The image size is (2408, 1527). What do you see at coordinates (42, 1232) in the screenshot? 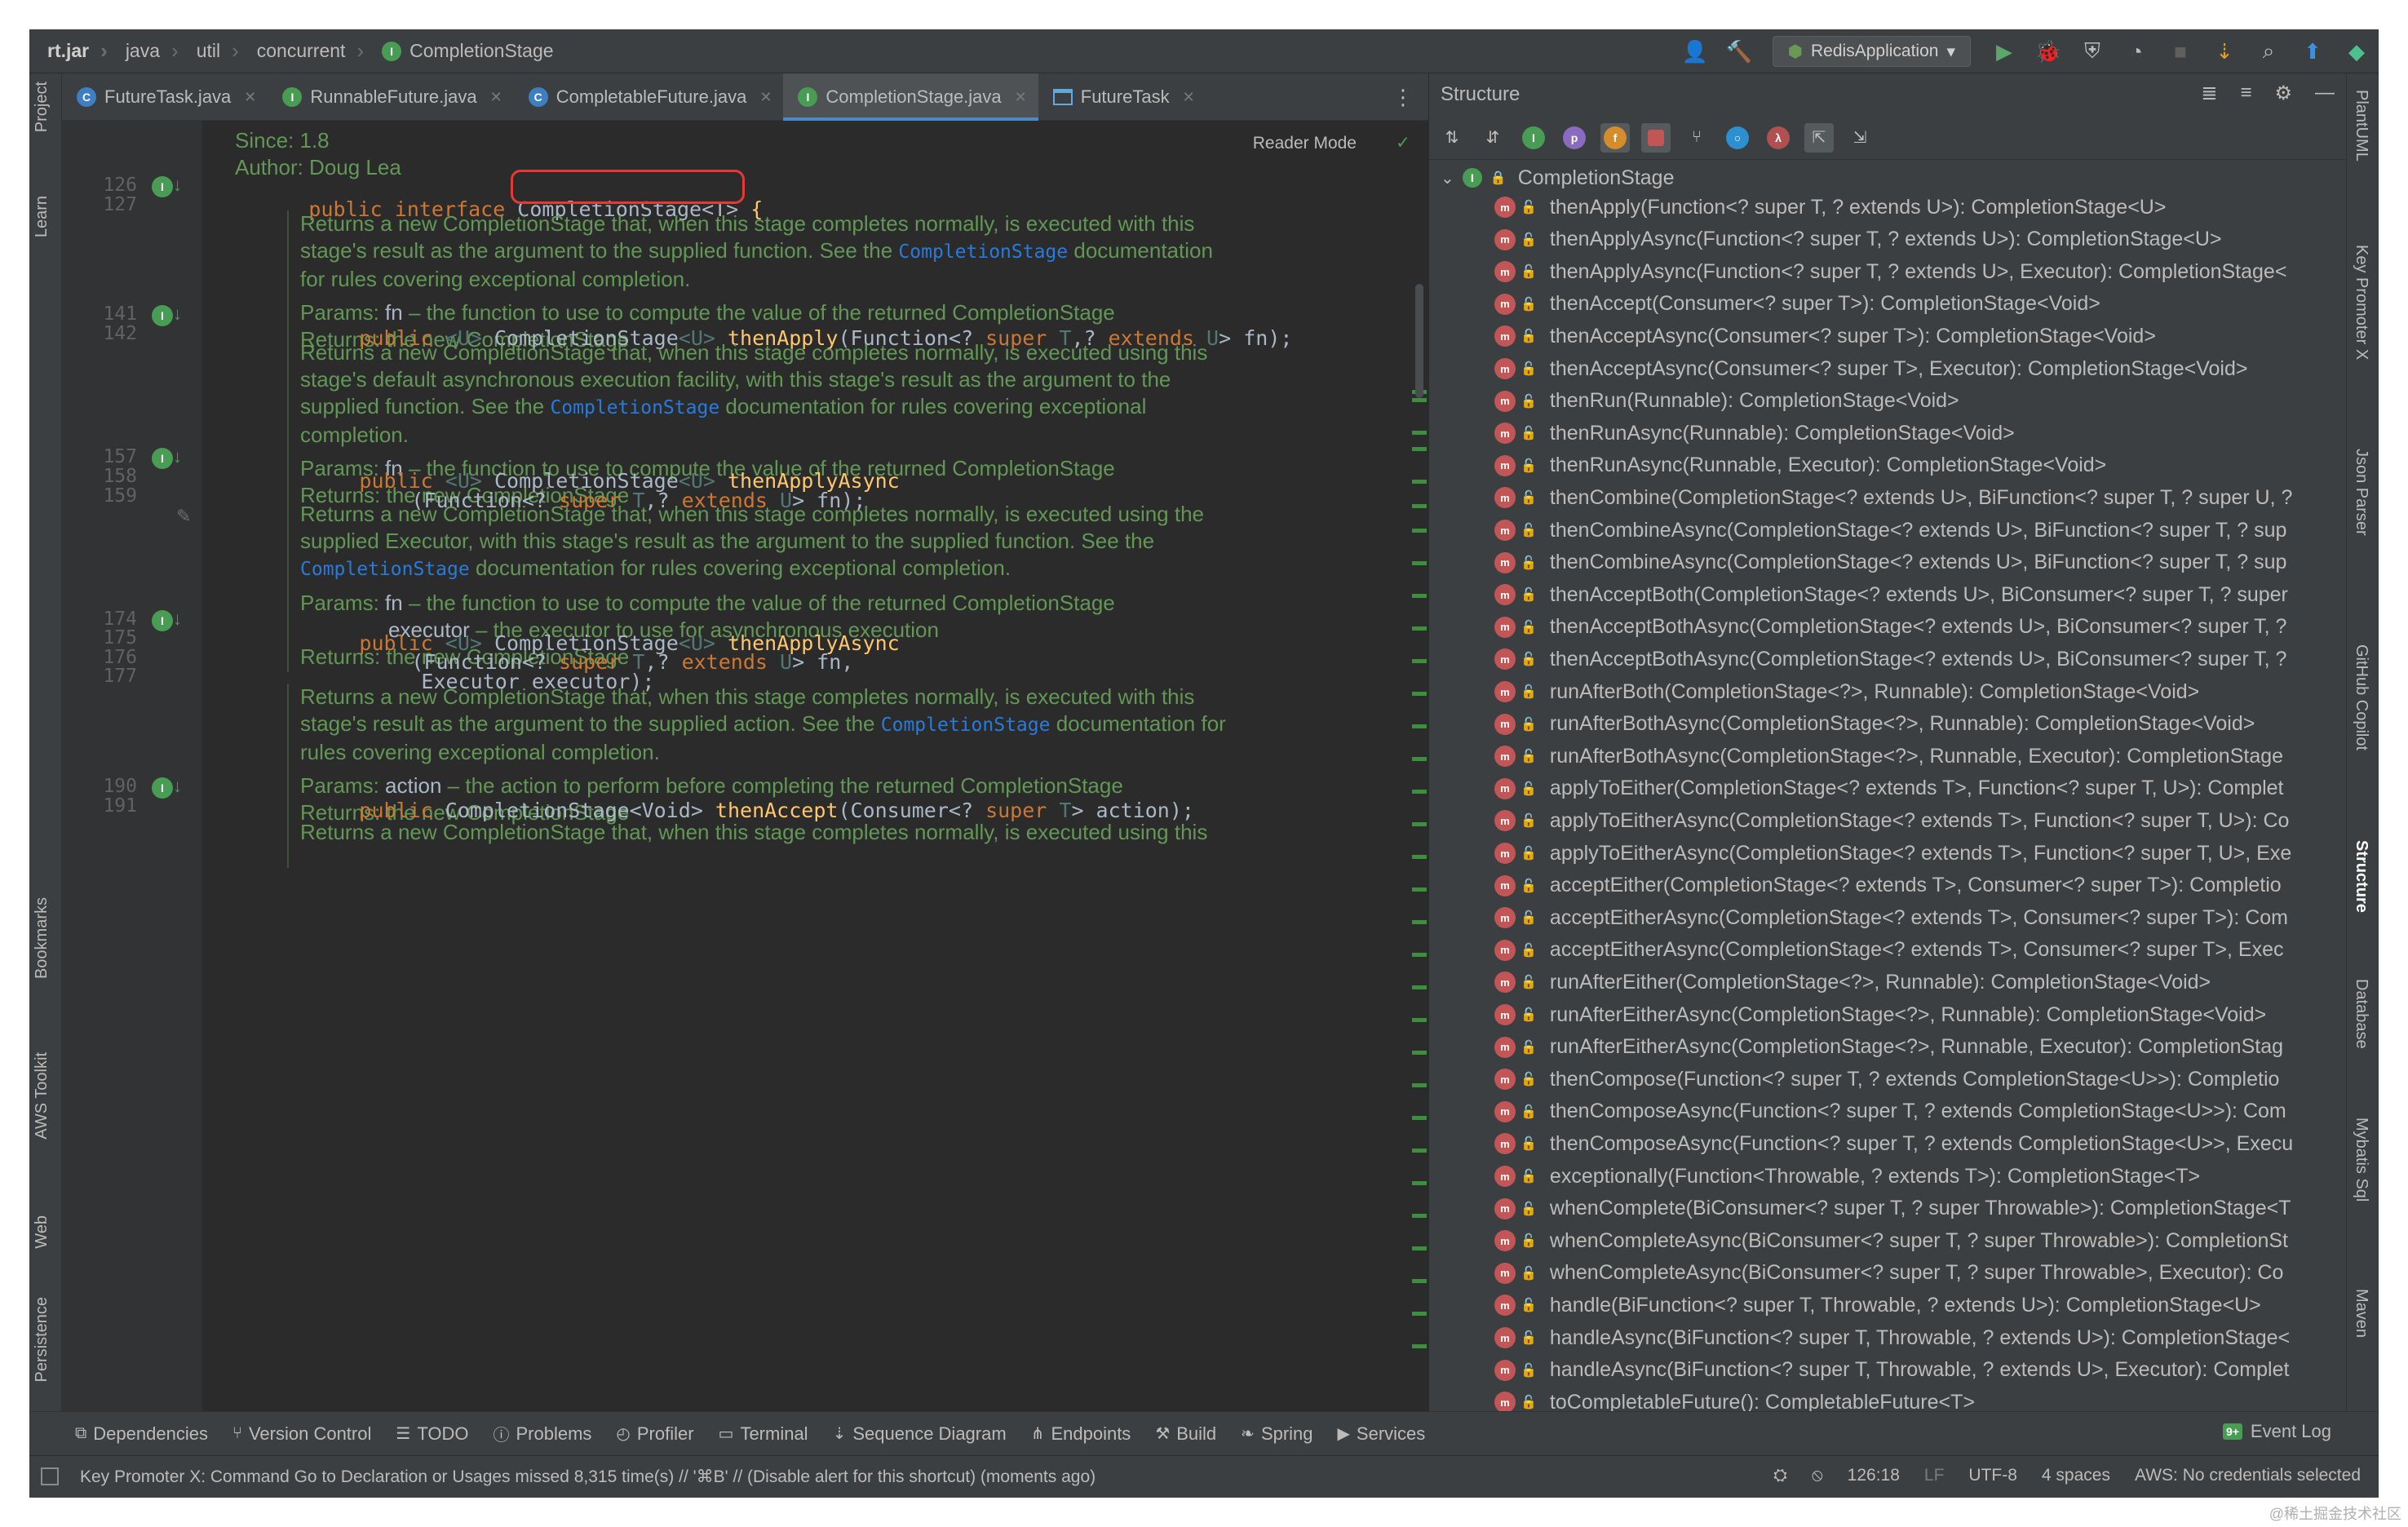
I see `tool-web: Web` at bounding box center [42, 1232].